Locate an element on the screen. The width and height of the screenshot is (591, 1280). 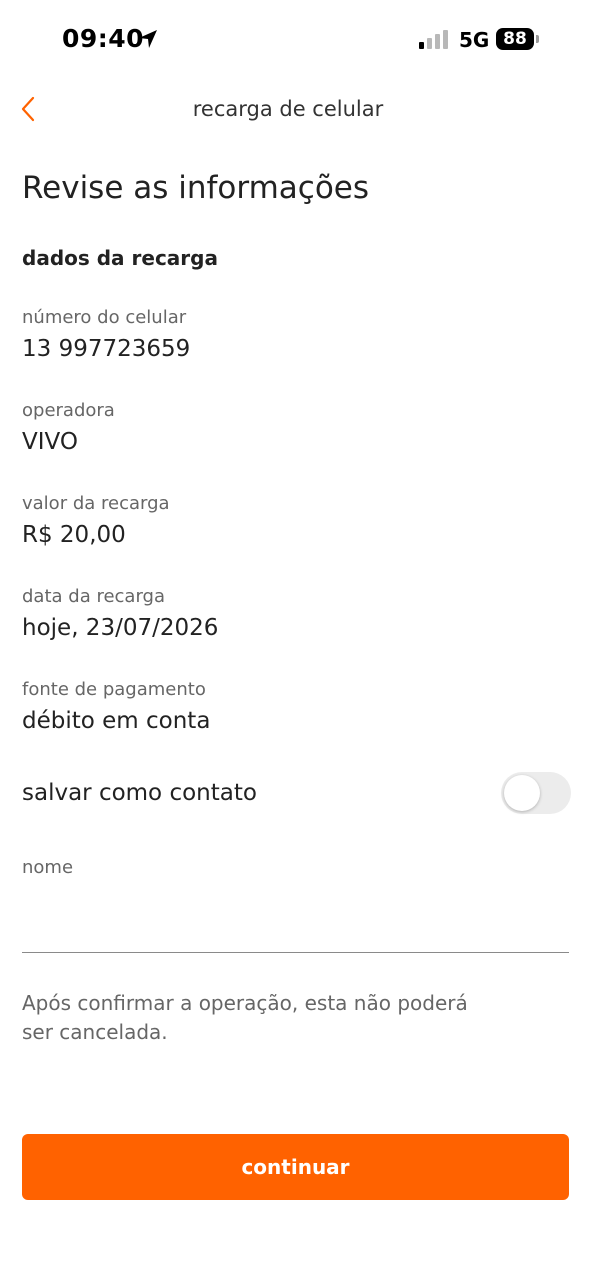
section-title: dados da recarga is located at coordinates (120, 258).